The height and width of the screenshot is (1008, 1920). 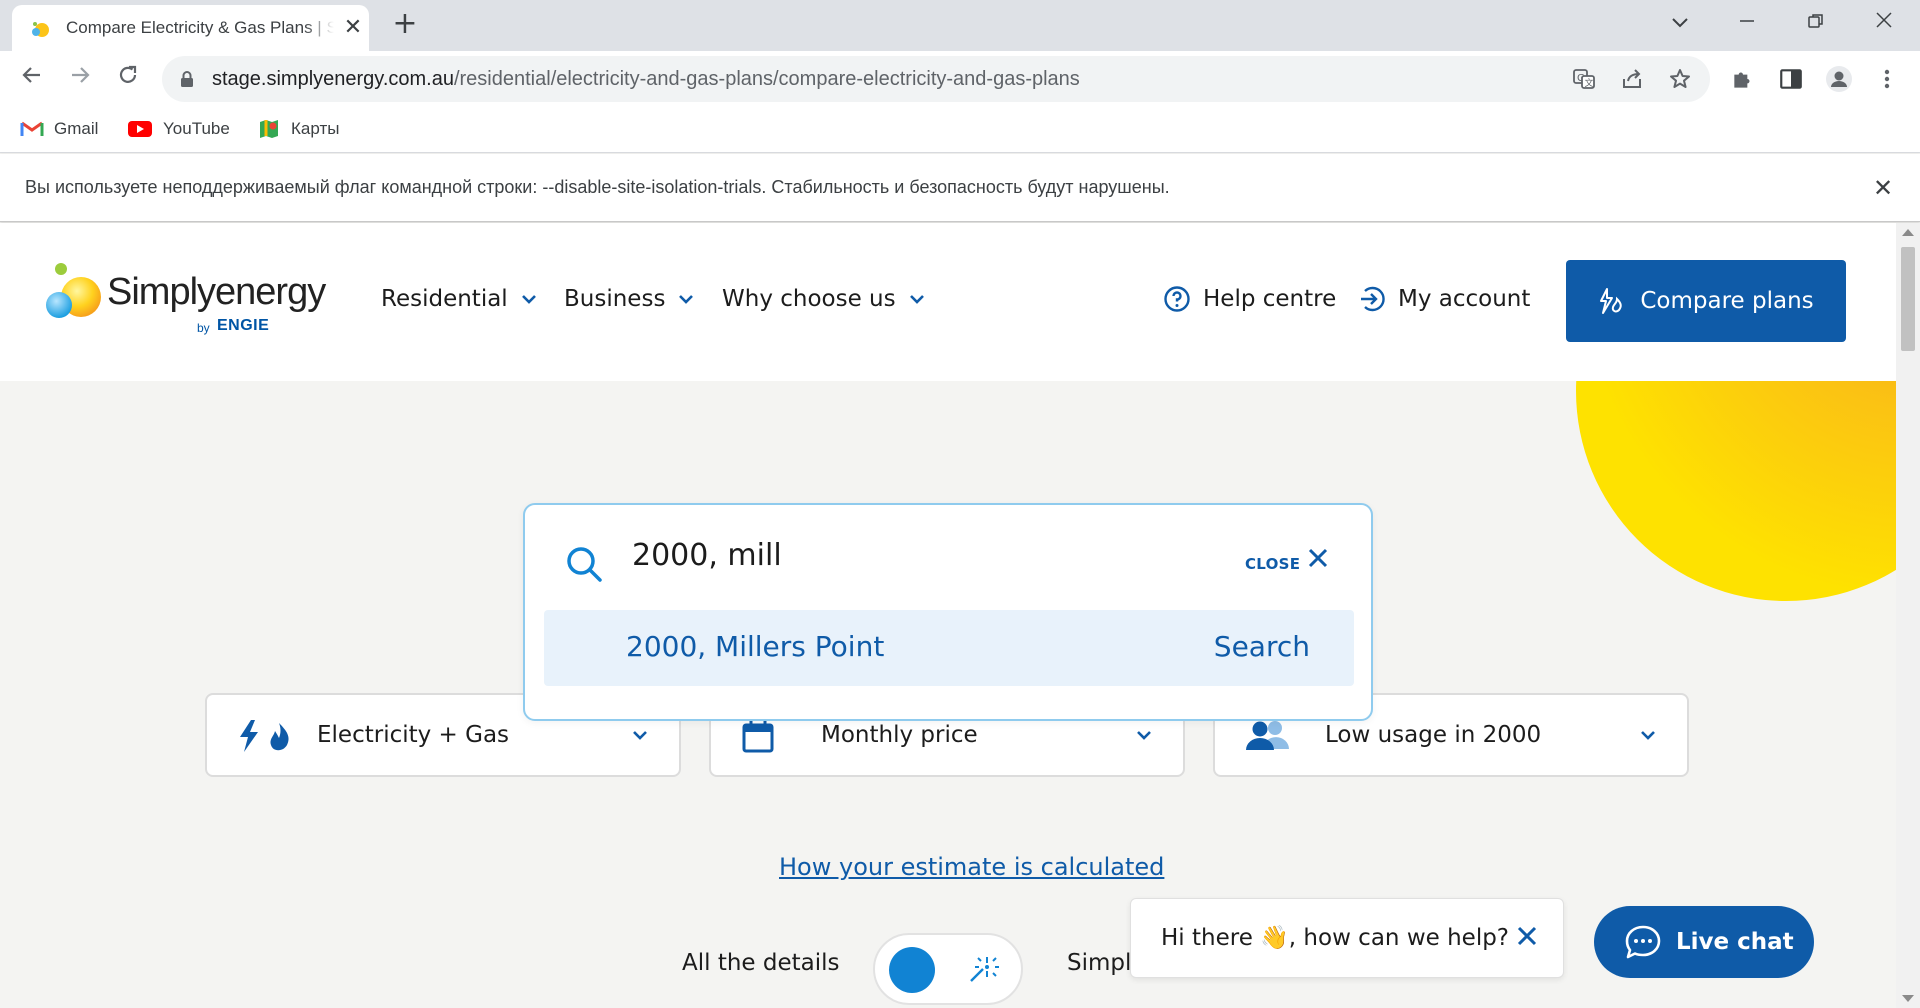 I want to click on price-view-label: Monthly price, so click(x=899, y=735).